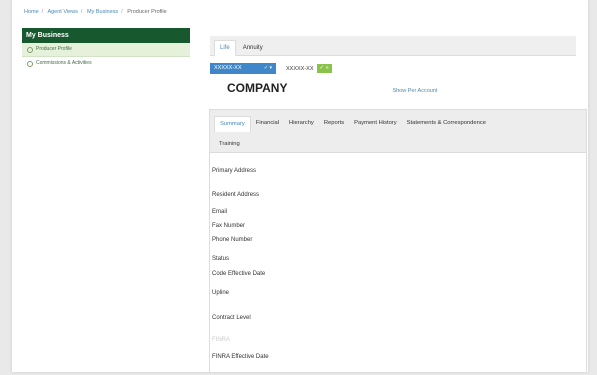 The width and height of the screenshot is (597, 375). I want to click on company-row: COMPANY Show Per Account, so click(393, 89).